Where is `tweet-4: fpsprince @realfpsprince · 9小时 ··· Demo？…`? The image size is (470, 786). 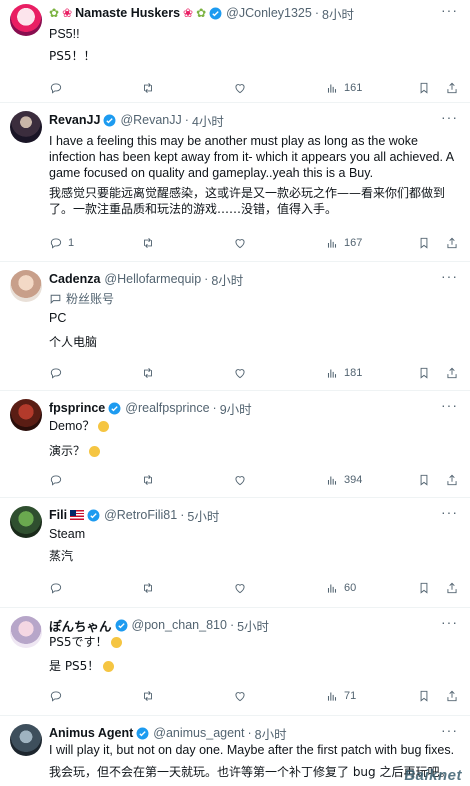 tweet-4: fpsprince @realfpsprince · 9小时 ··· Demo？… is located at coordinates (235, 444).